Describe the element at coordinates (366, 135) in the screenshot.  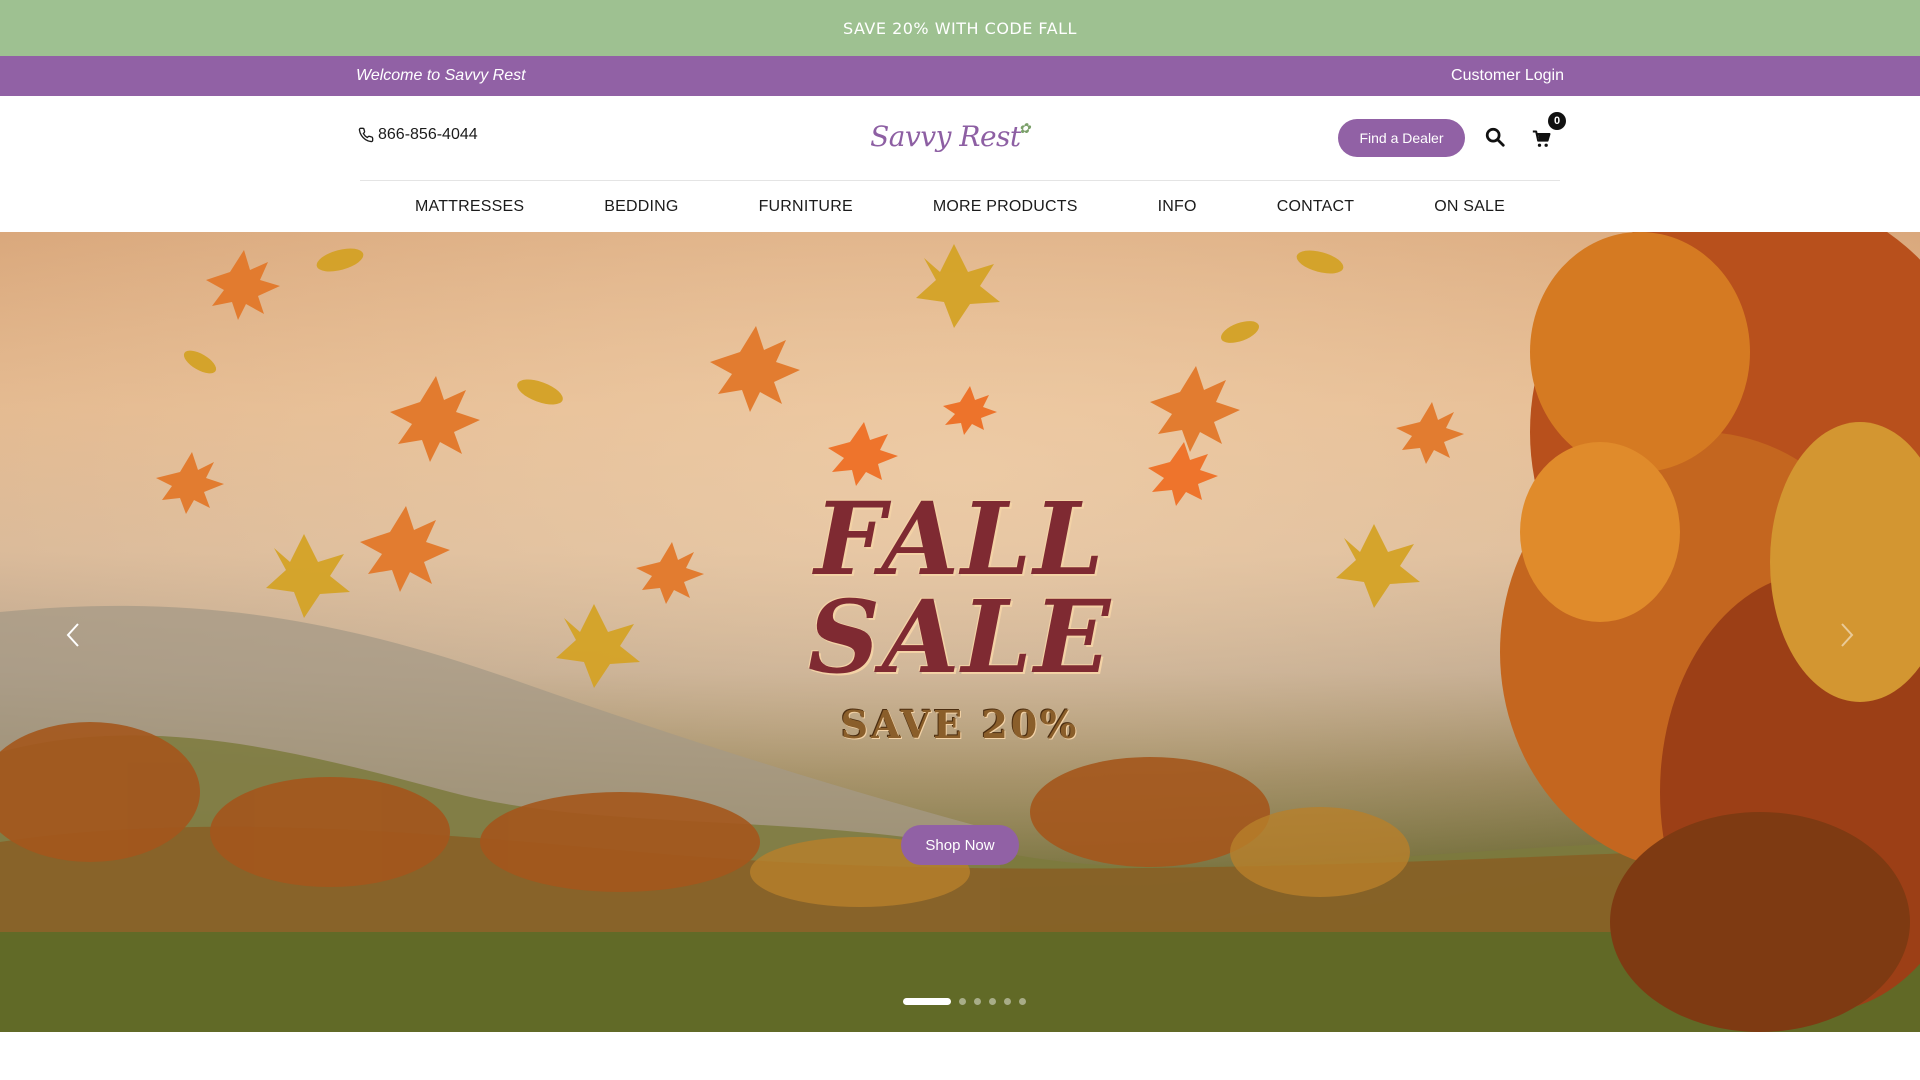
I see `phone-icon` at that location.